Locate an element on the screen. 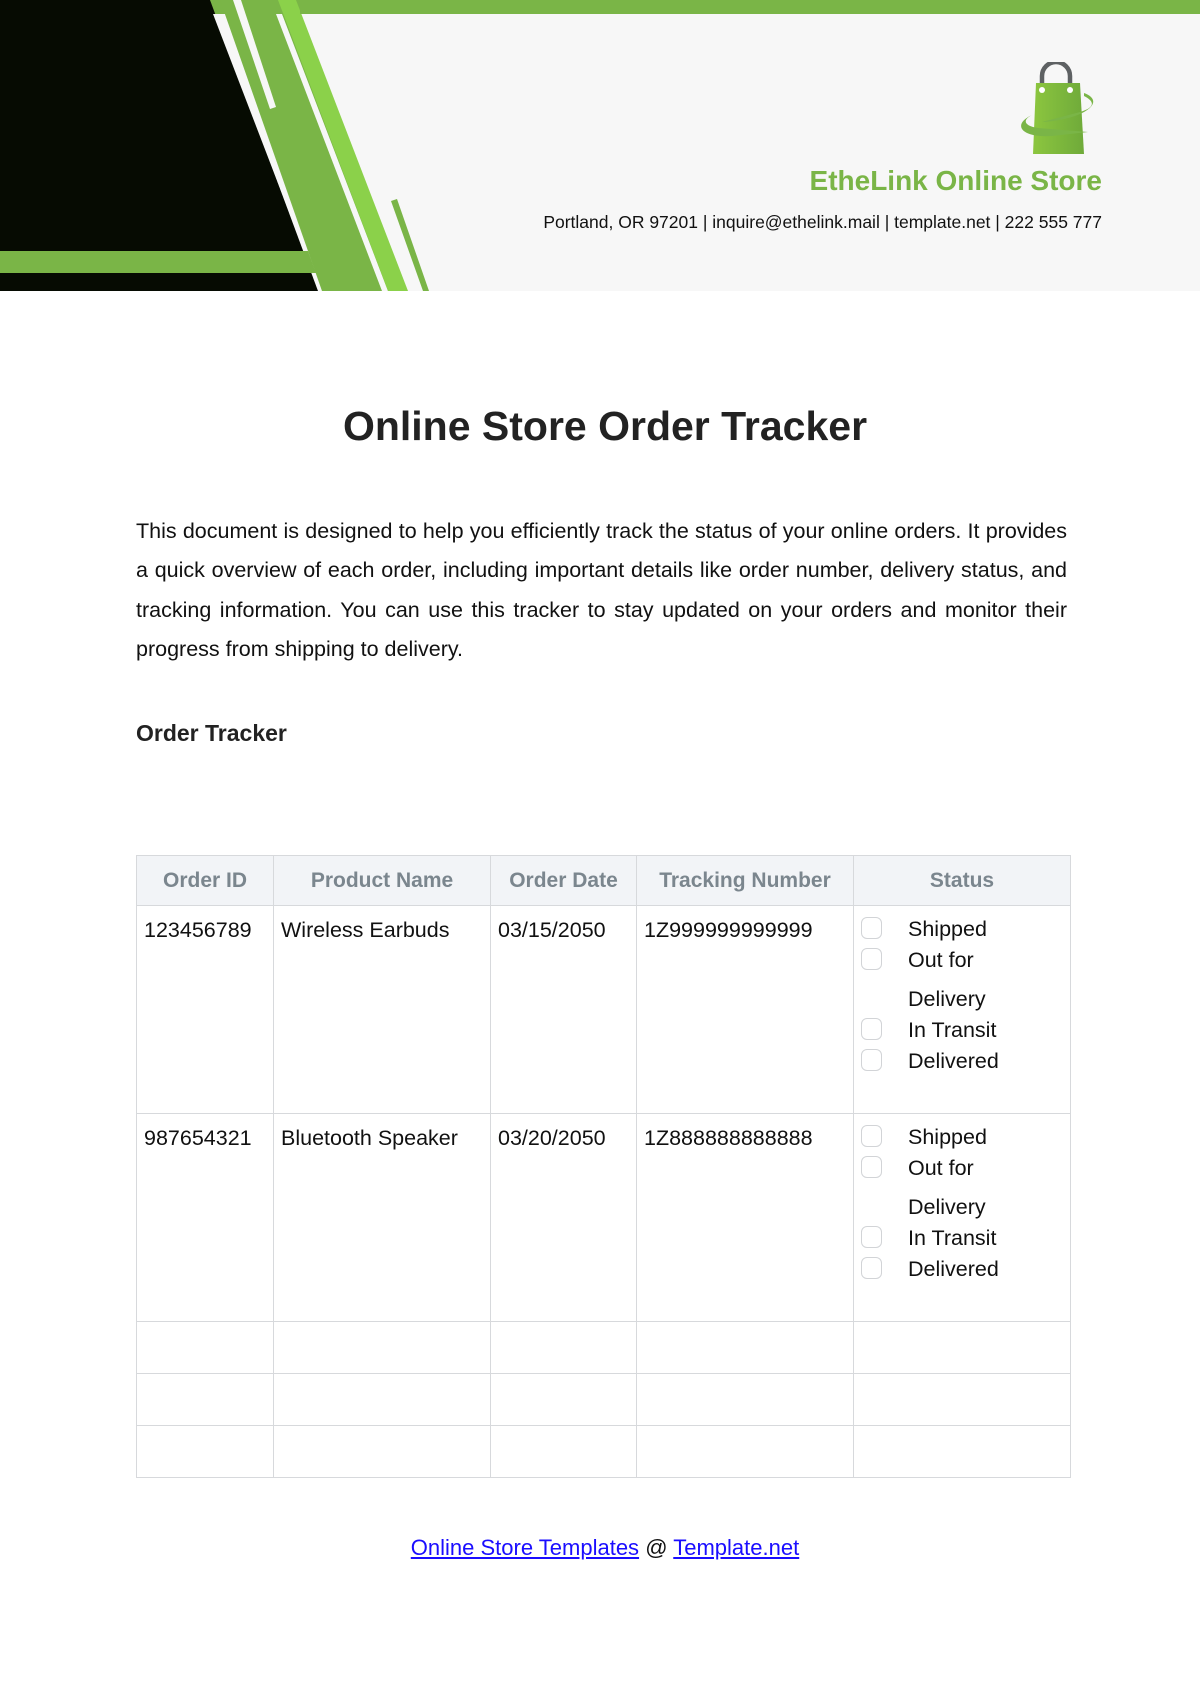 This screenshot has height=1696, width=1200. store-name: EtheLink Online Store is located at coordinates (955, 180).